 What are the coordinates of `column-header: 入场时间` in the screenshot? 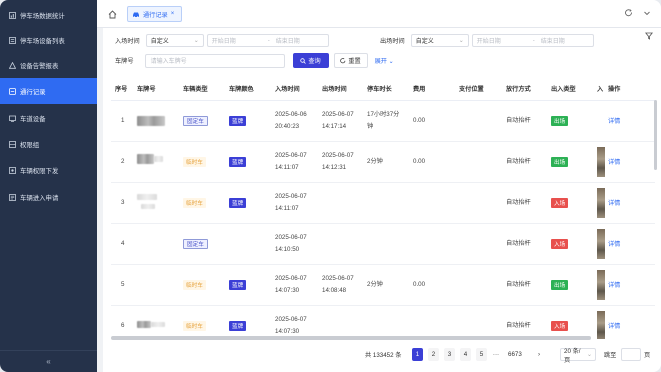 It's located at (287, 89).